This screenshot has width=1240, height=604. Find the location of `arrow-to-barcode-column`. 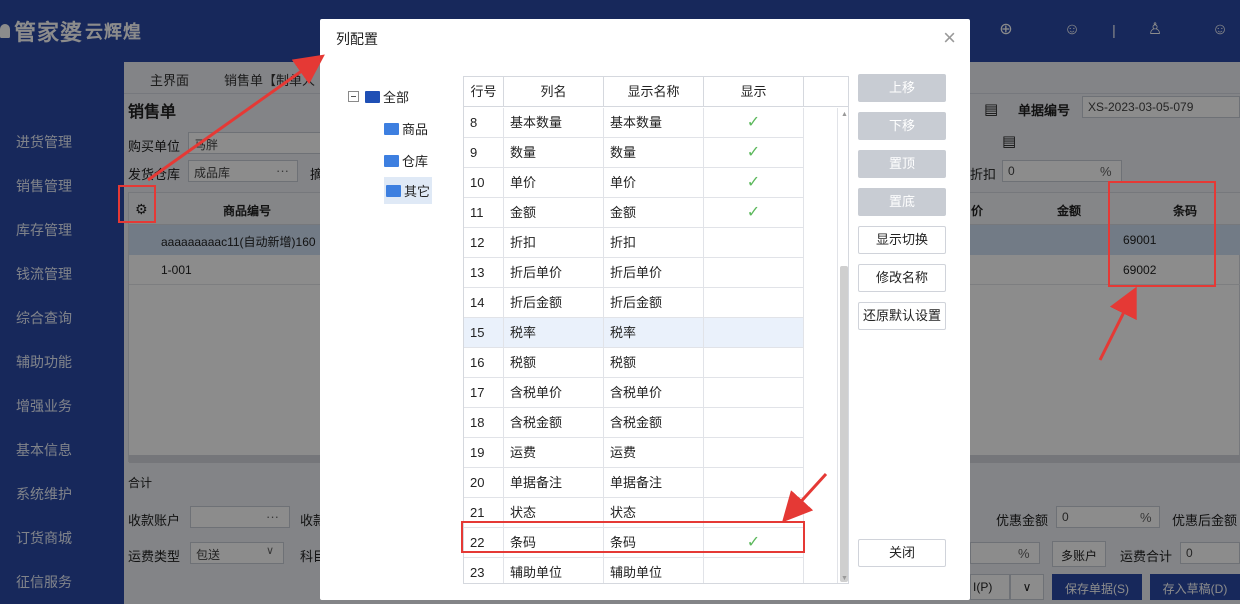

arrow-to-barcode-column is located at coordinates (1117, 323).